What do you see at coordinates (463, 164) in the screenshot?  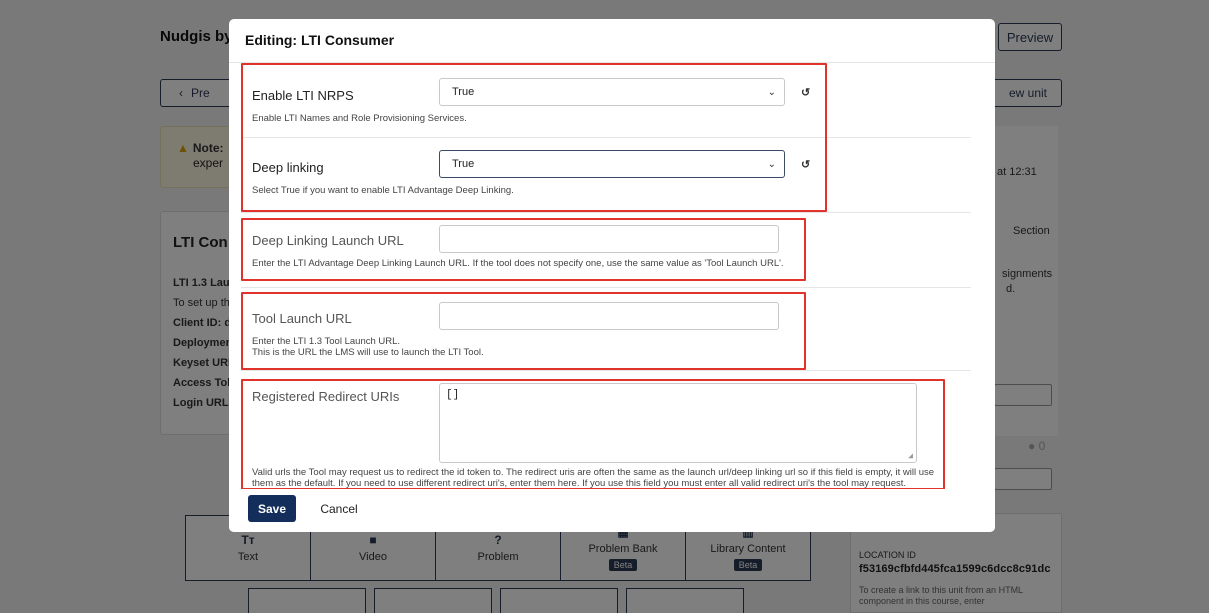 I see `deep-linking-select-value: True` at bounding box center [463, 164].